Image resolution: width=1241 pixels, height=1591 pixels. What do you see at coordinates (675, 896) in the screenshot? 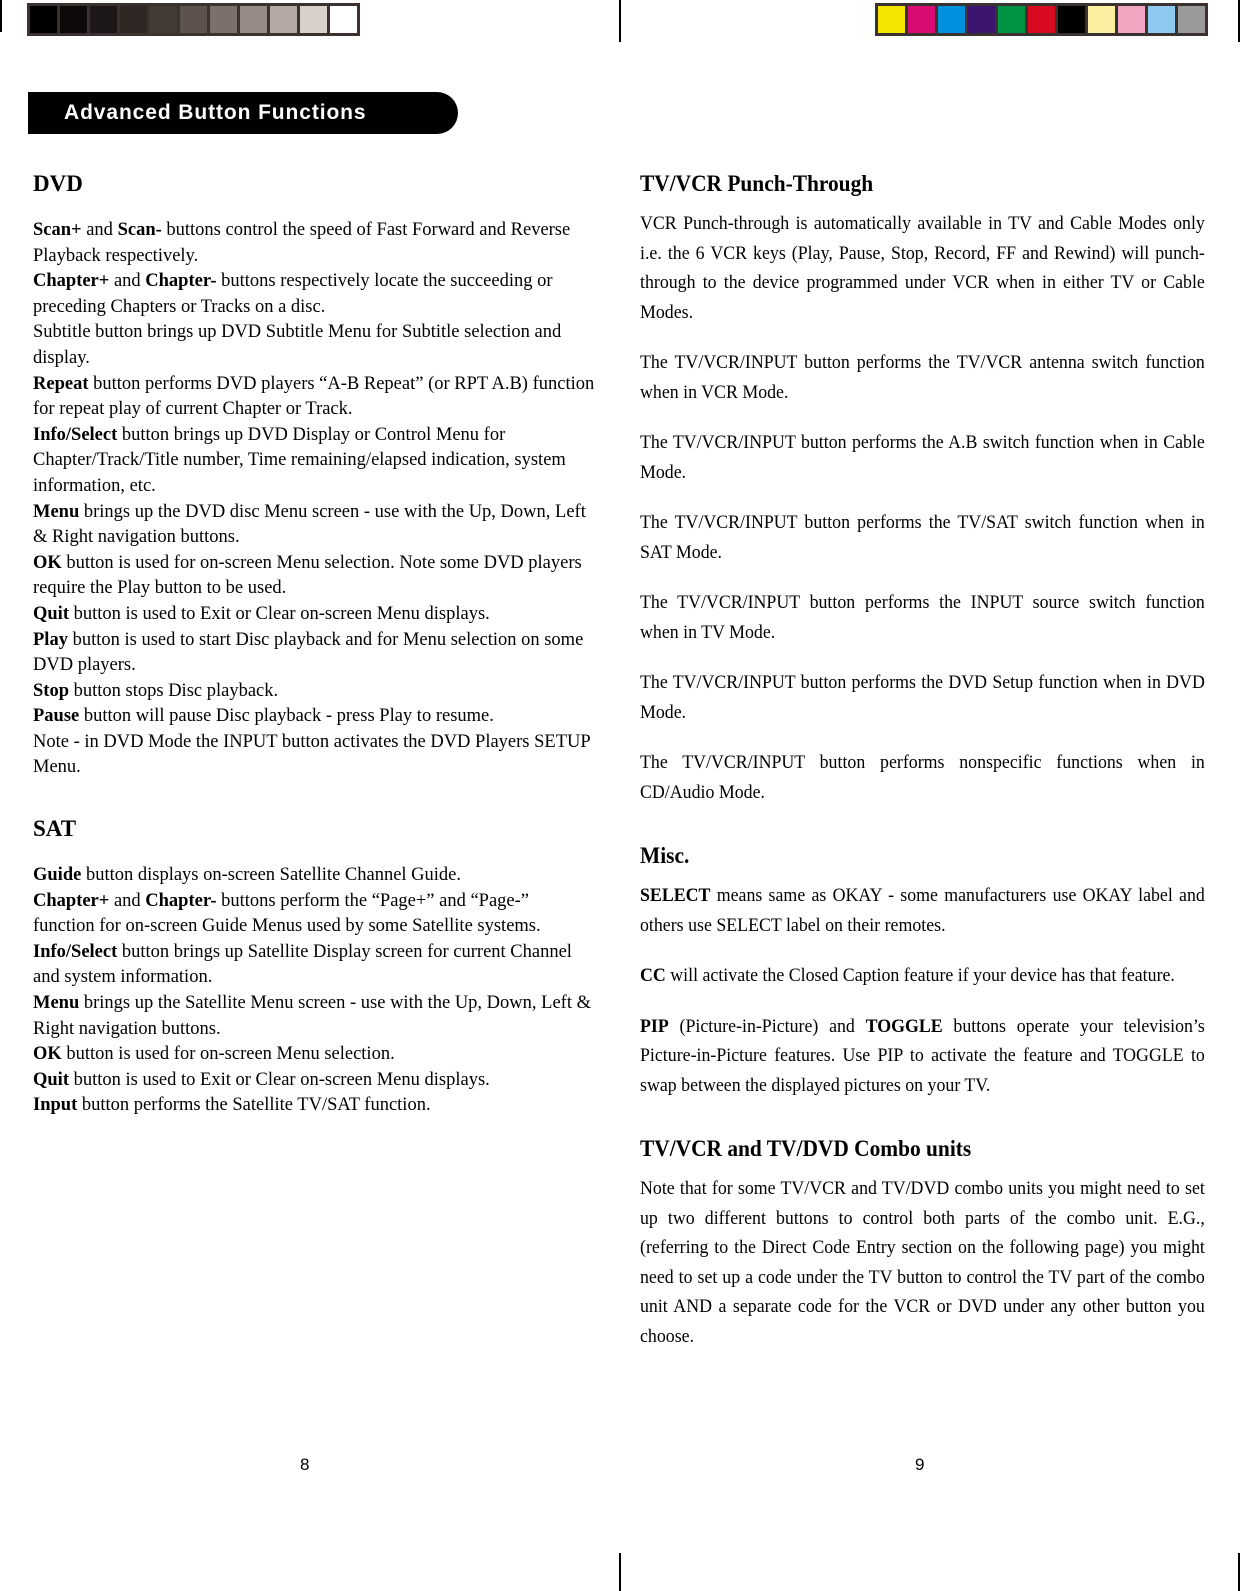
I see `emphasis-term: SELECT` at bounding box center [675, 896].